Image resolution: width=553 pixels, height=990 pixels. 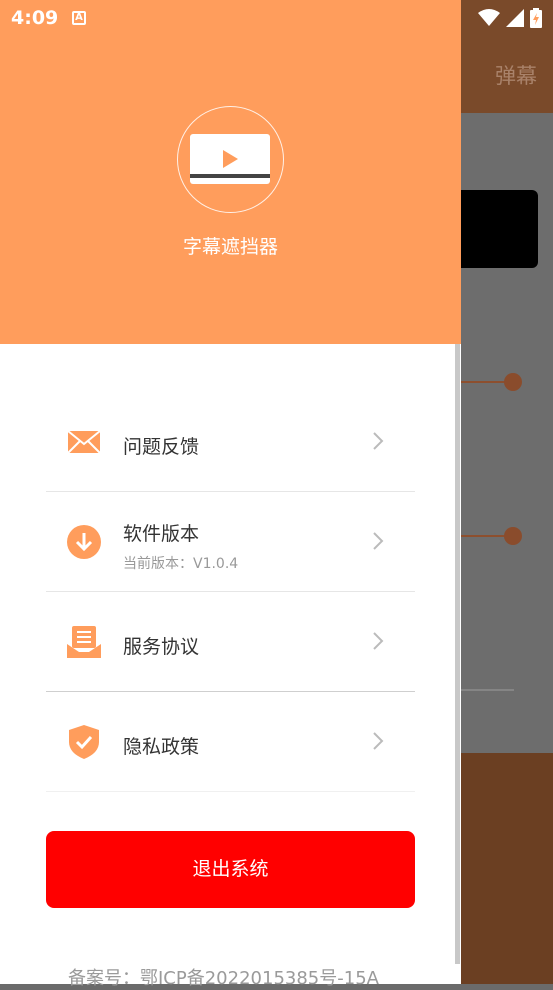 What do you see at coordinates (457, 654) in the screenshot?
I see `drawer-scrollbar` at bounding box center [457, 654].